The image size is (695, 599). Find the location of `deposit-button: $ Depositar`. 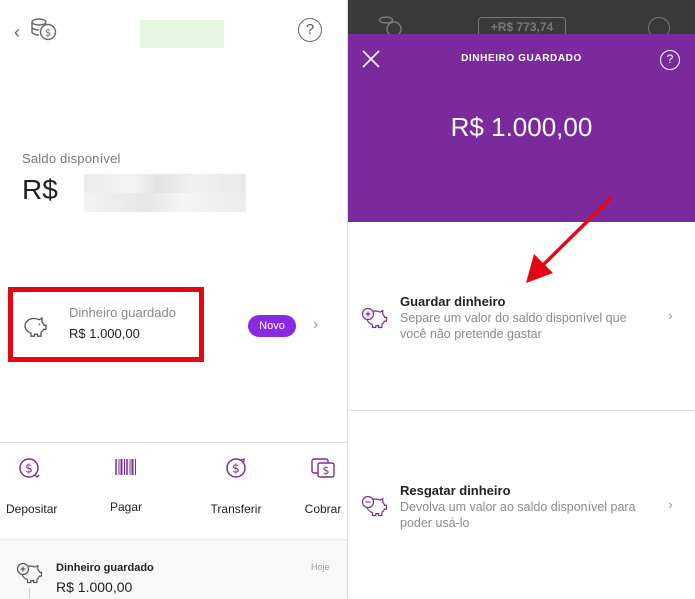

deposit-button: $ Depositar is located at coordinates (32, 486).